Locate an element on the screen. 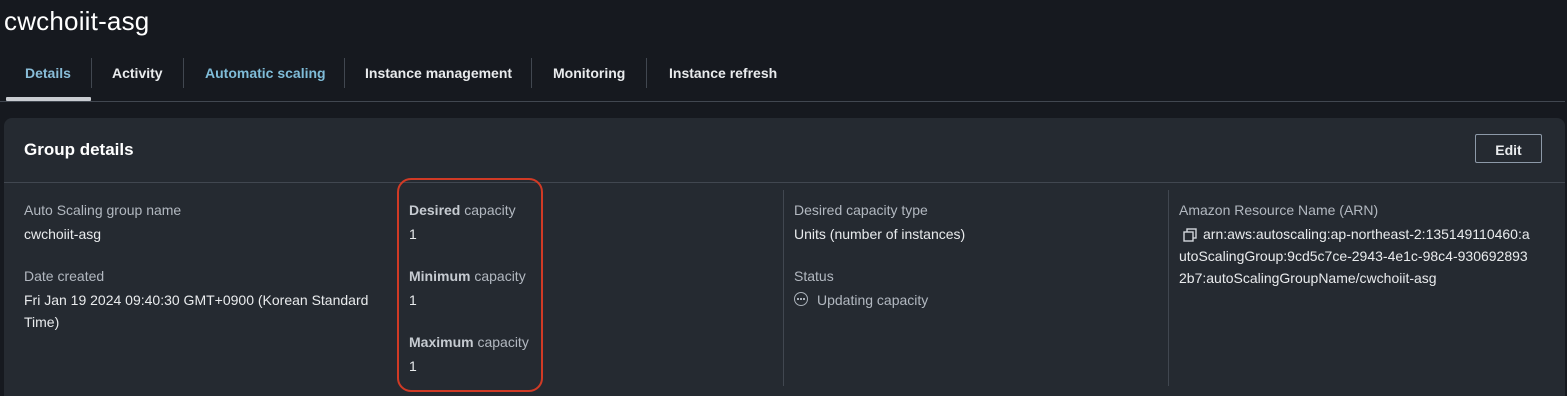  status-value: Updating capacity is located at coordinates (873, 300).